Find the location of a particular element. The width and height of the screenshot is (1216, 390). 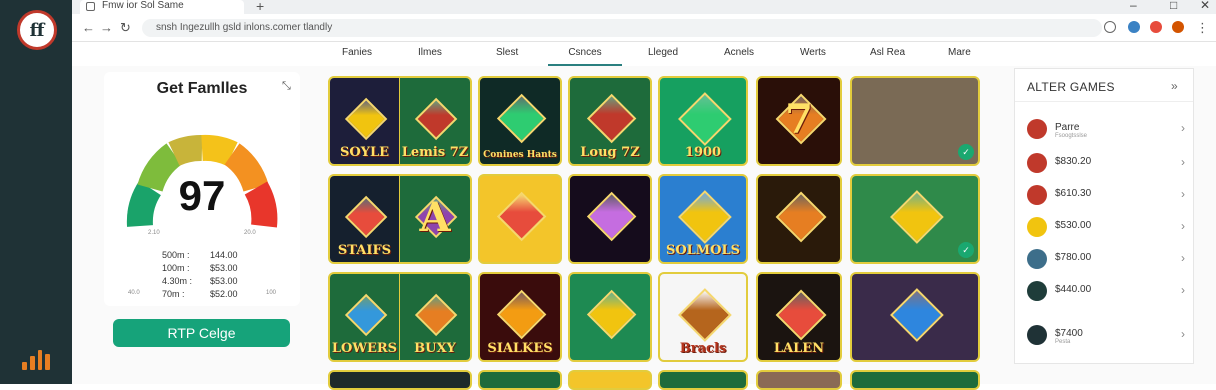

game-tile: 7 is located at coordinates (799, 121).